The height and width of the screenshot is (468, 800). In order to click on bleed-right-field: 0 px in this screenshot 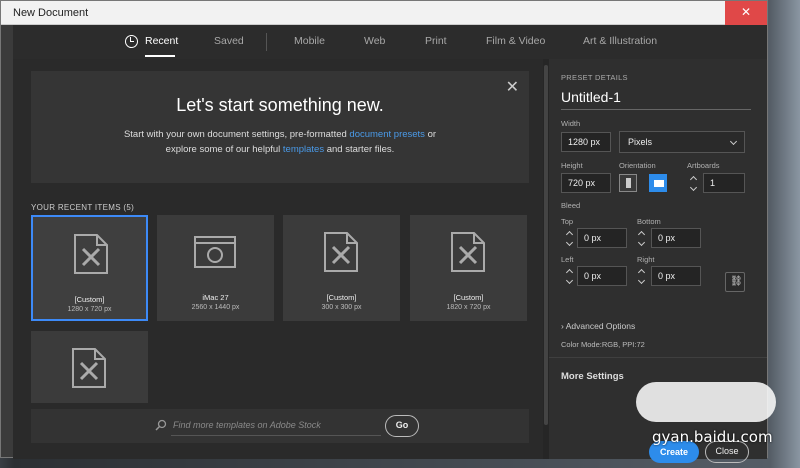, I will do `click(676, 276)`.